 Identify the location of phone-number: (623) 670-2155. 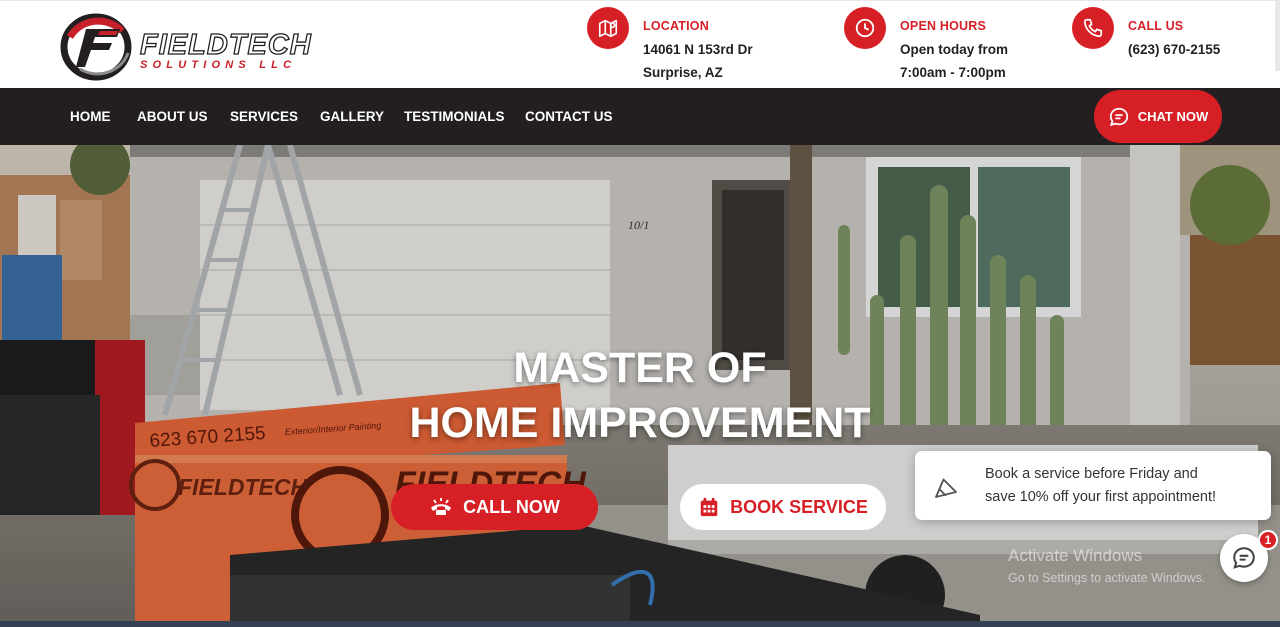
(1174, 49).